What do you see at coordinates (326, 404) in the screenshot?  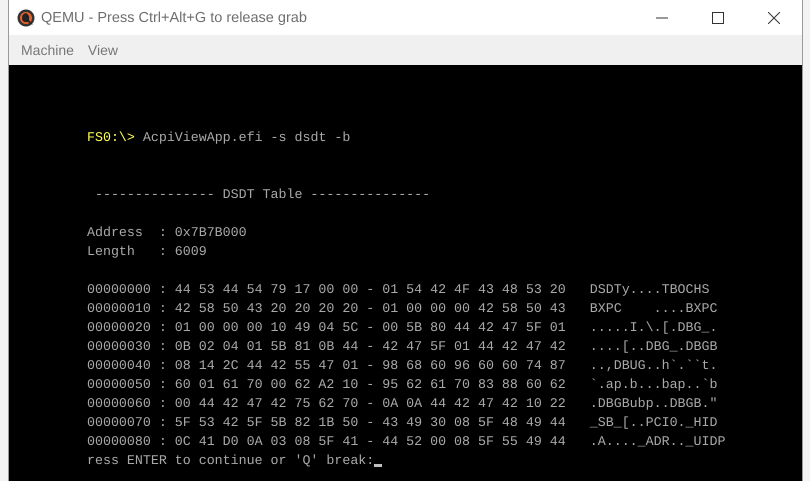 I see `hex-bytes: 00000060 : 00 44 42 47 42 75 62 70 - 0A 0A 44 42 47 42 10 22` at bounding box center [326, 404].